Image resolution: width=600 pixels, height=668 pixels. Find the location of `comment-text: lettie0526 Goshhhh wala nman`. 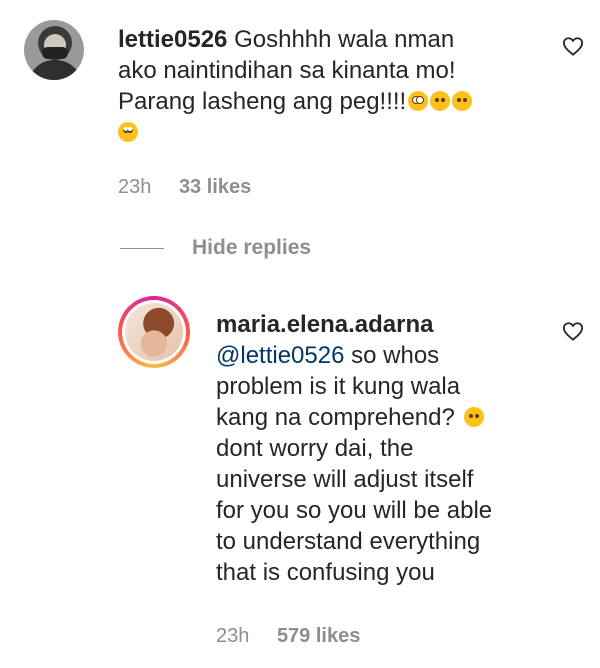

comment-text: lettie0526 Goshhhh wala nman is located at coordinates (338, 39).